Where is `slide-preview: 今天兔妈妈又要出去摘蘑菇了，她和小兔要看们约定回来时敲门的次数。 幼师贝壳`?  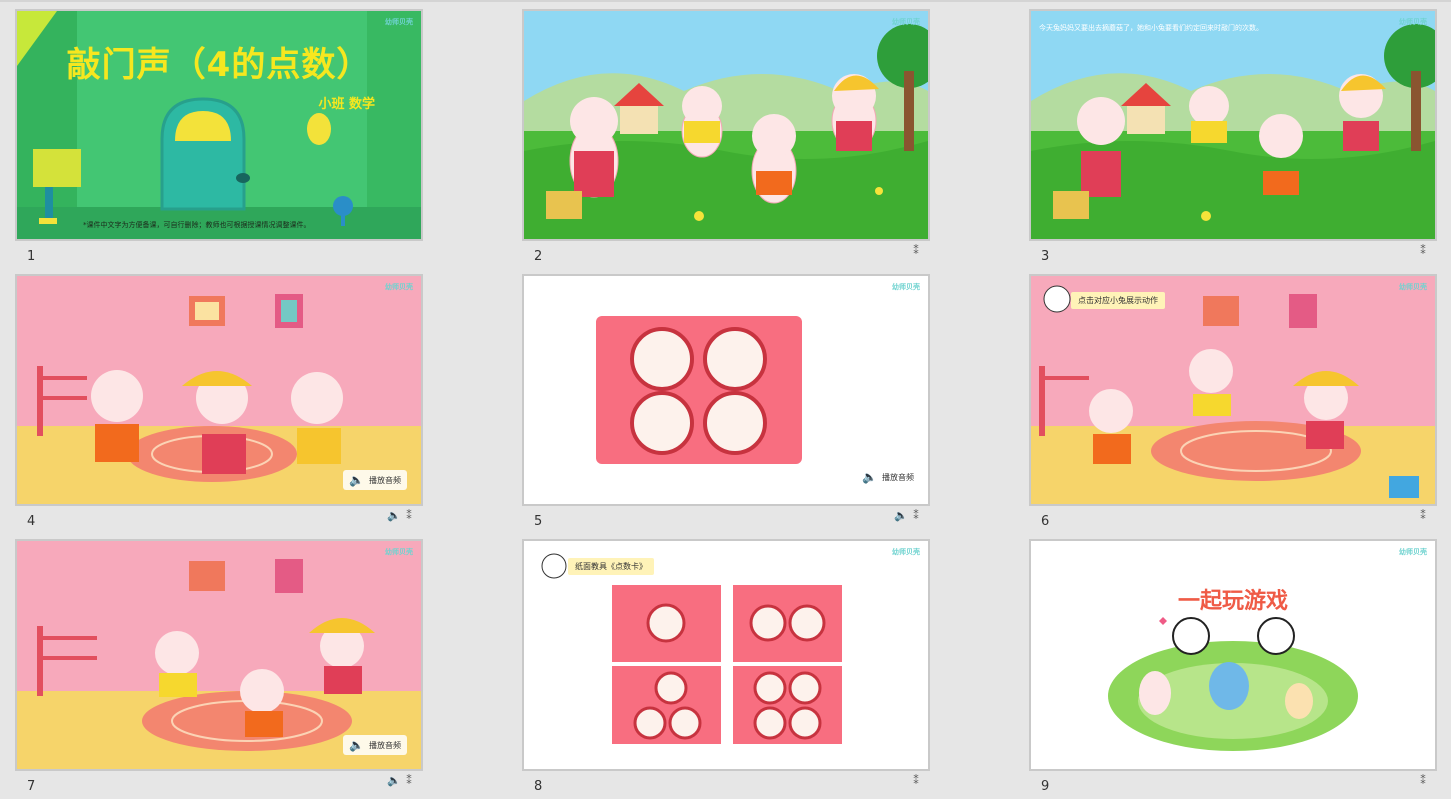 slide-preview: 今天兔妈妈又要出去摘蘑菇了，她和小兔要看们约定回来时敲门的次数。 幼师贝壳 is located at coordinates (1233, 125).